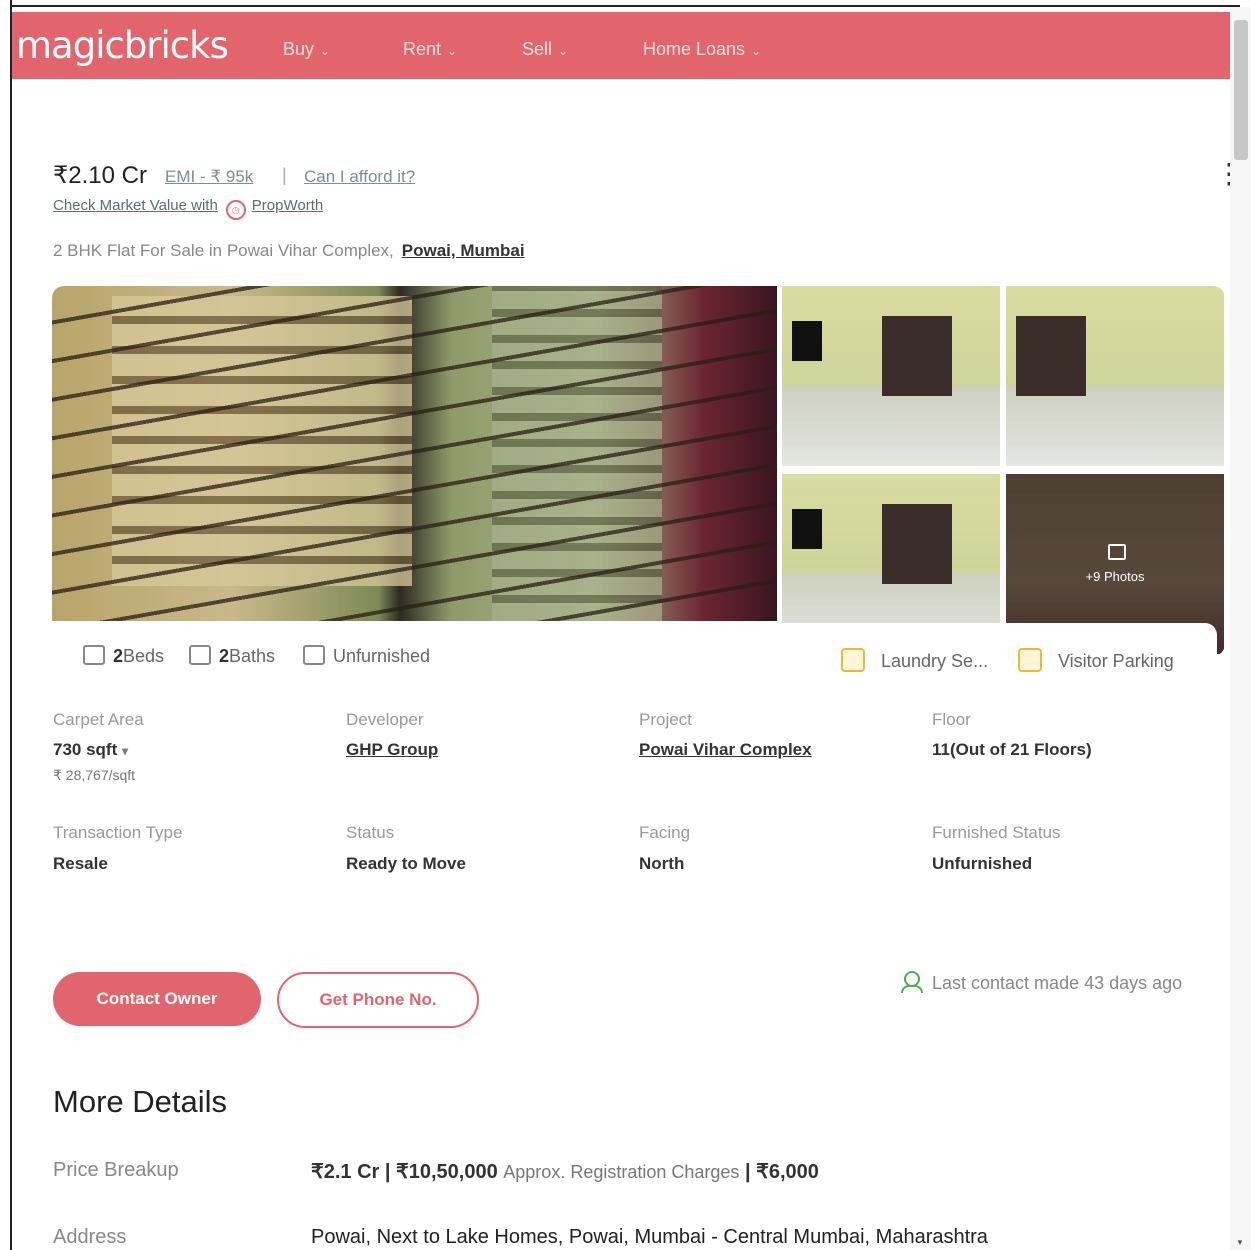  I want to click on beds-feature: 2Beds, so click(123, 656).